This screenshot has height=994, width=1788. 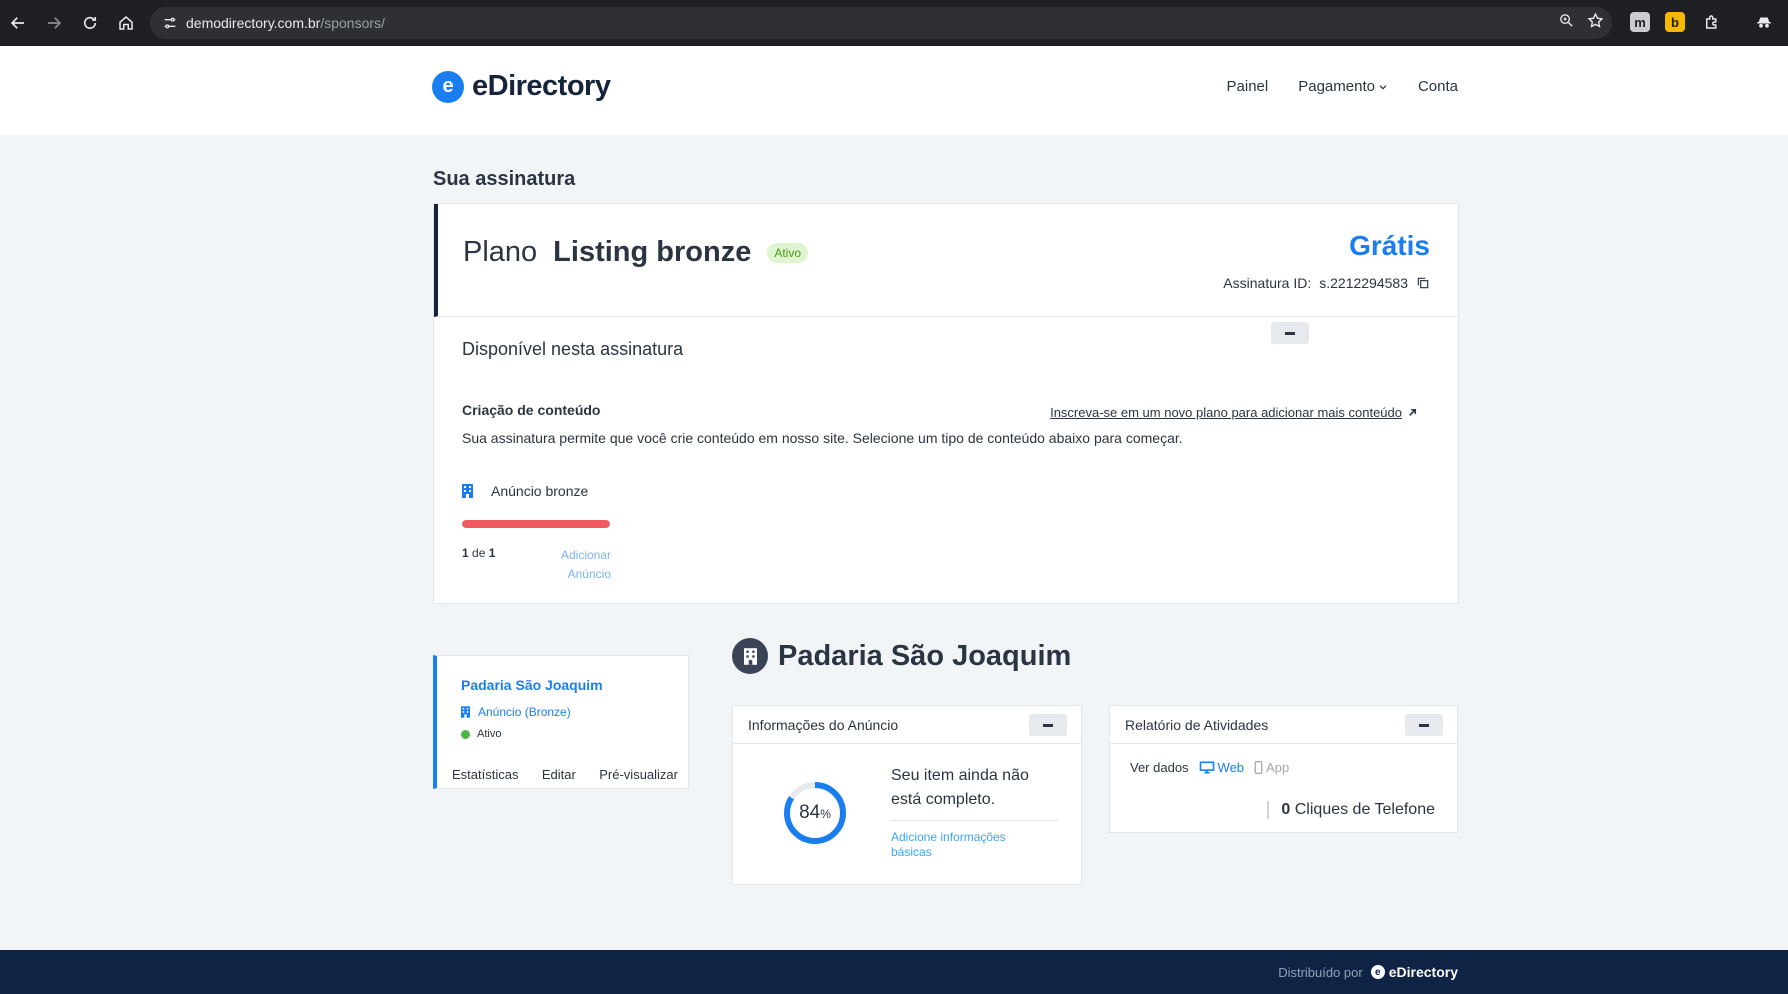 I want to click on collapse-report-button, so click(x=1424, y=725).